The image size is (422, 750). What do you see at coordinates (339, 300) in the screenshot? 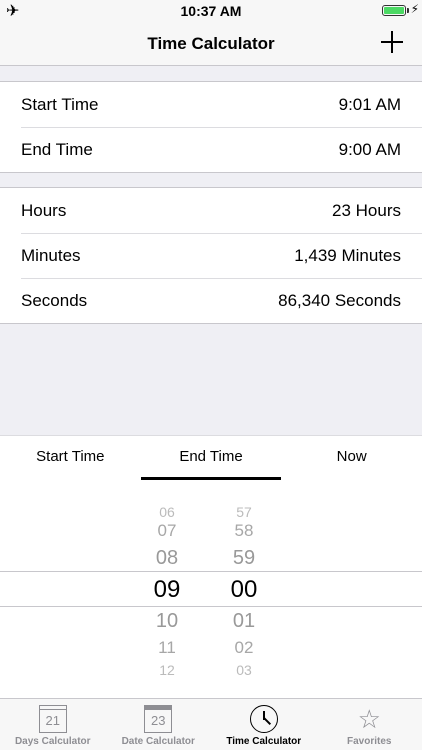
I see `seconds-value: 86,340 Seconds` at bounding box center [339, 300].